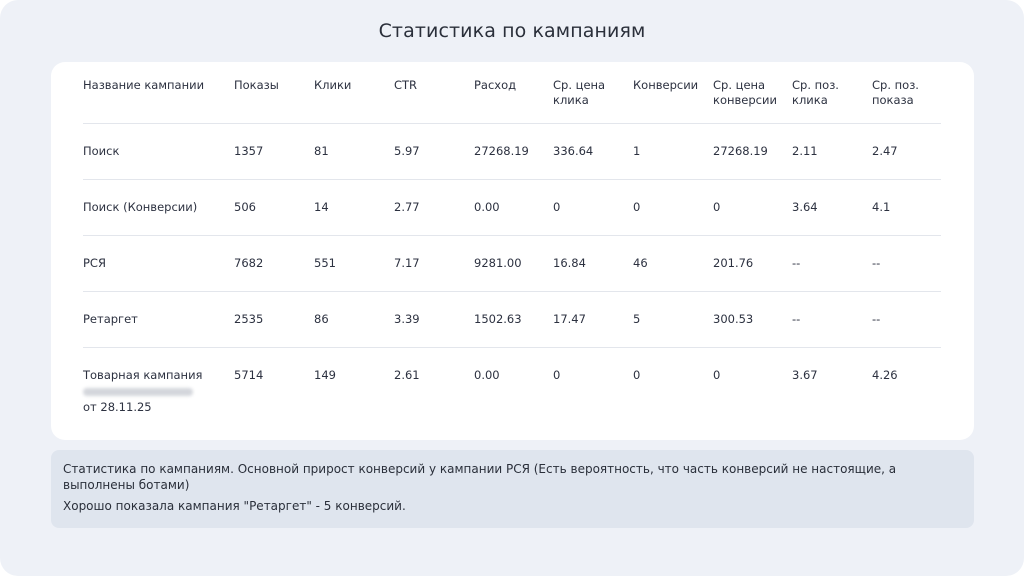 This screenshot has height=576, width=1024. What do you see at coordinates (407, 207) in the screenshot?
I see `cell-ctr: 2.77` at bounding box center [407, 207].